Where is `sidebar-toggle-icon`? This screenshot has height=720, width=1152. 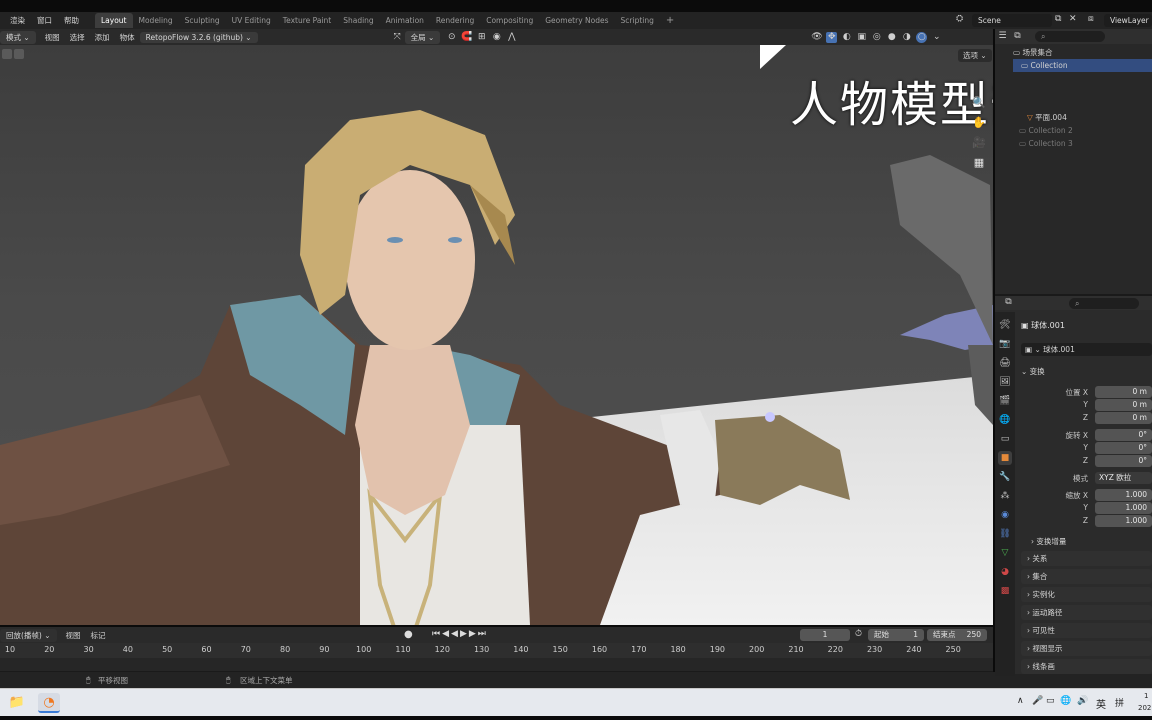 sidebar-toggle-icon is located at coordinates (19, 54).